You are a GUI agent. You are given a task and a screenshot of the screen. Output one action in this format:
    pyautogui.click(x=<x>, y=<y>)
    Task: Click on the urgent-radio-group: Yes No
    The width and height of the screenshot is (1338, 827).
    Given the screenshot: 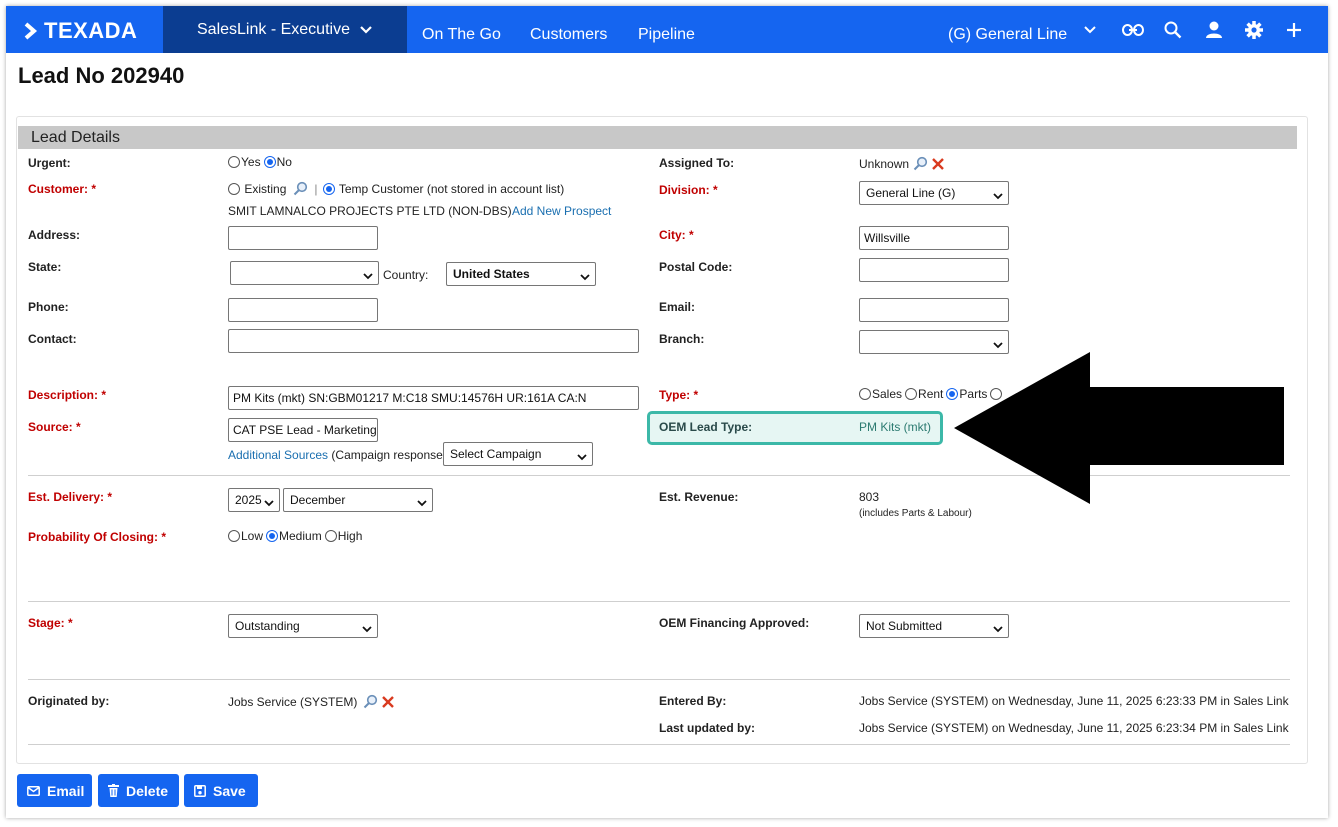 What is the action you would take?
    pyautogui.click(x=261, y=162)
    